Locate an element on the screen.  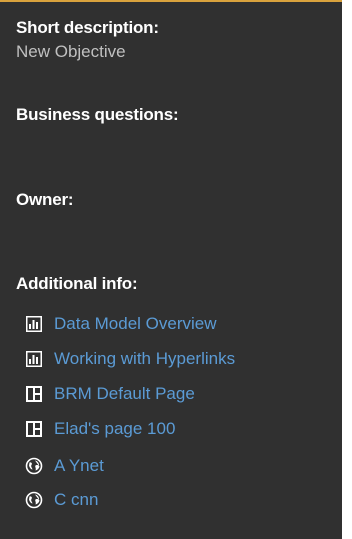
link-label: Working with Hyperlinks is located at coordinates (145, 358).